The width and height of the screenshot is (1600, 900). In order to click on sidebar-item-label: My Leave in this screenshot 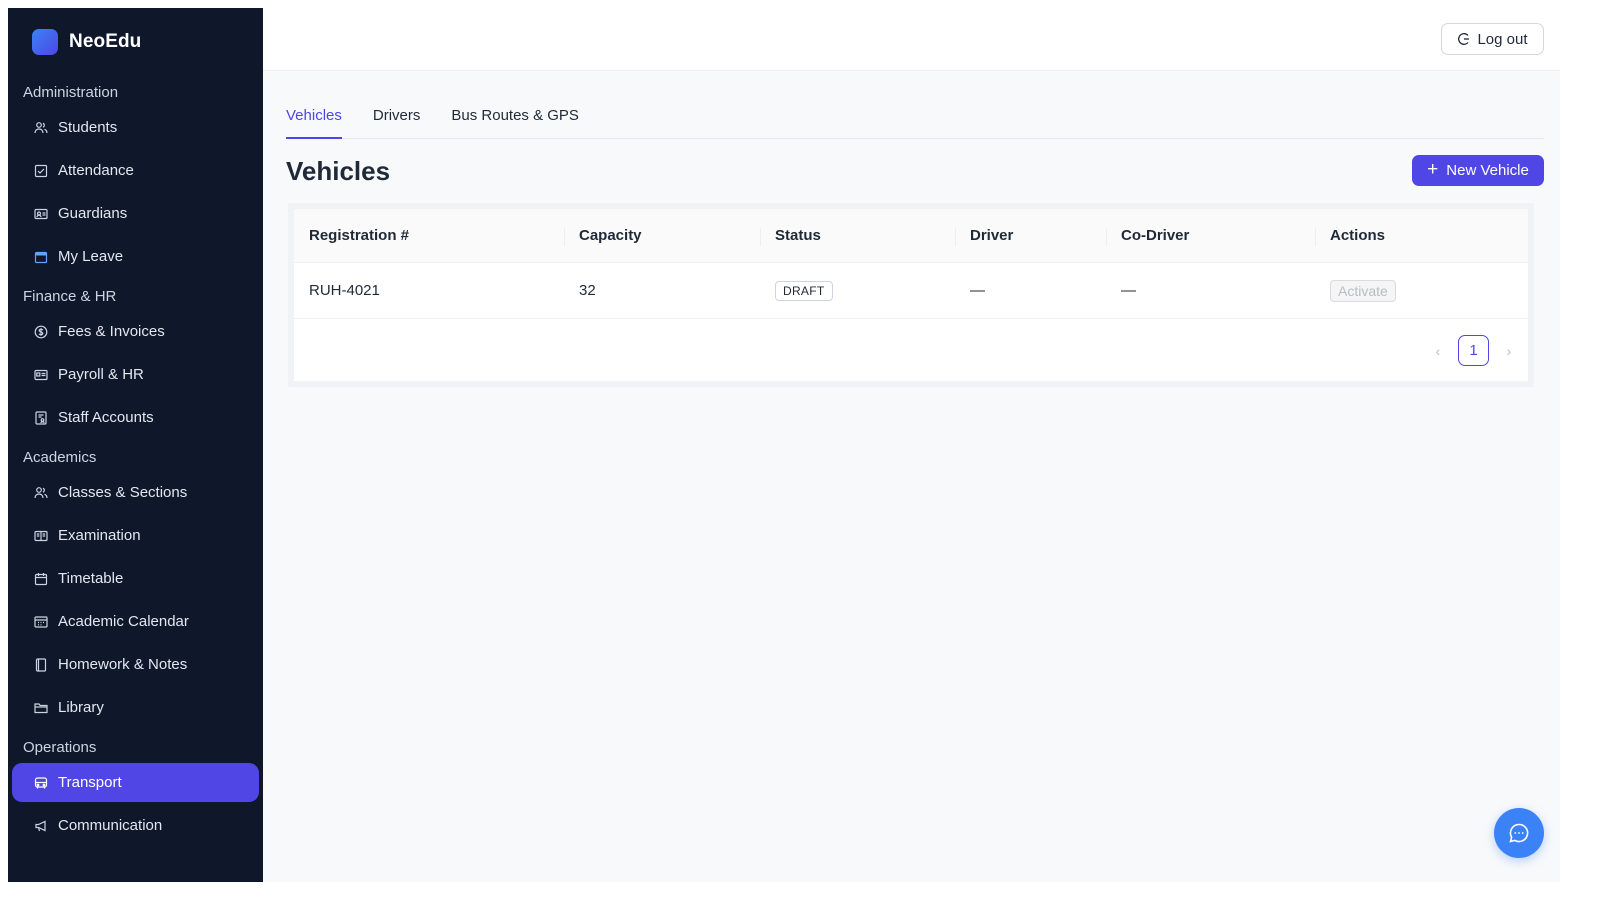, I will do `click(91, 256)`.